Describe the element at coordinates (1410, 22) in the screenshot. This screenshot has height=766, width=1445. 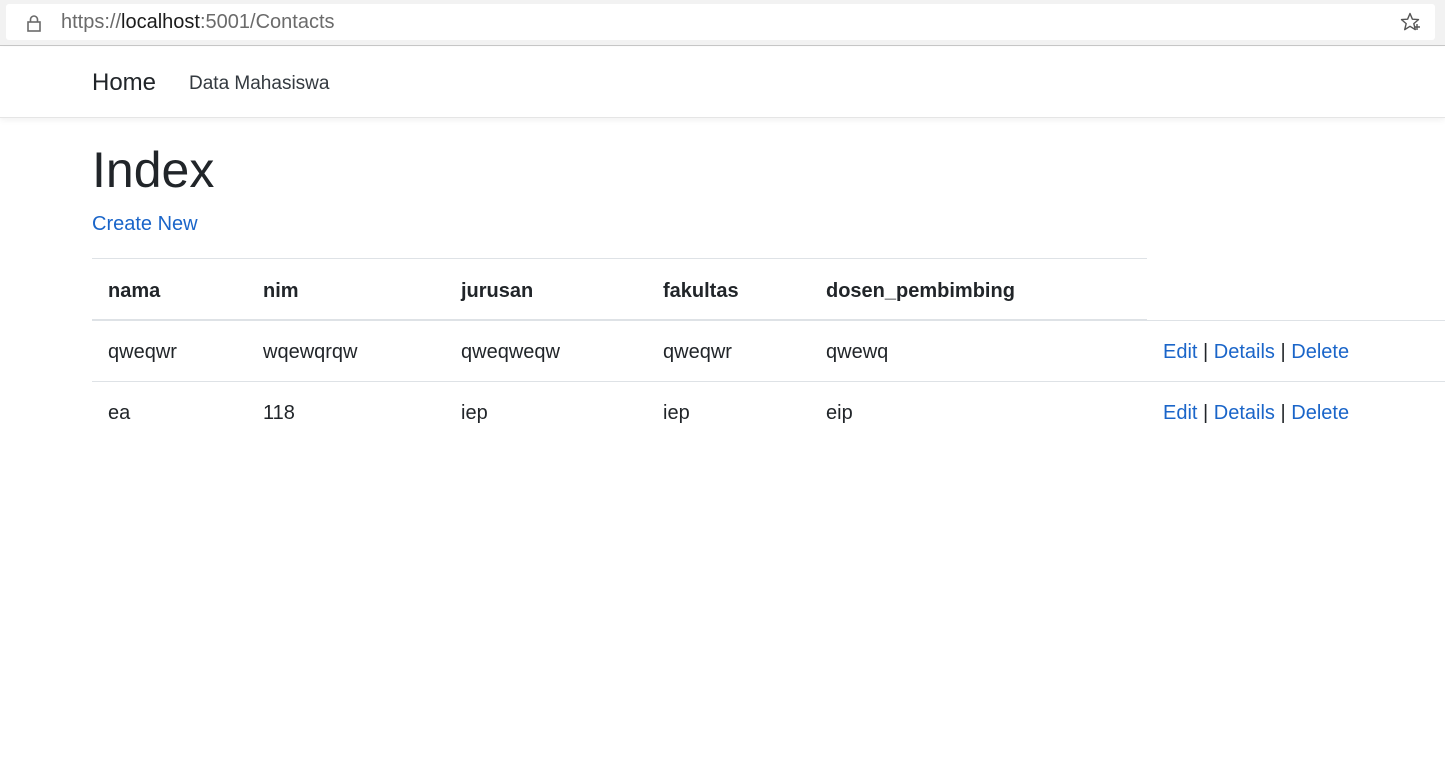
I see `favorite-star-icon` at that location.